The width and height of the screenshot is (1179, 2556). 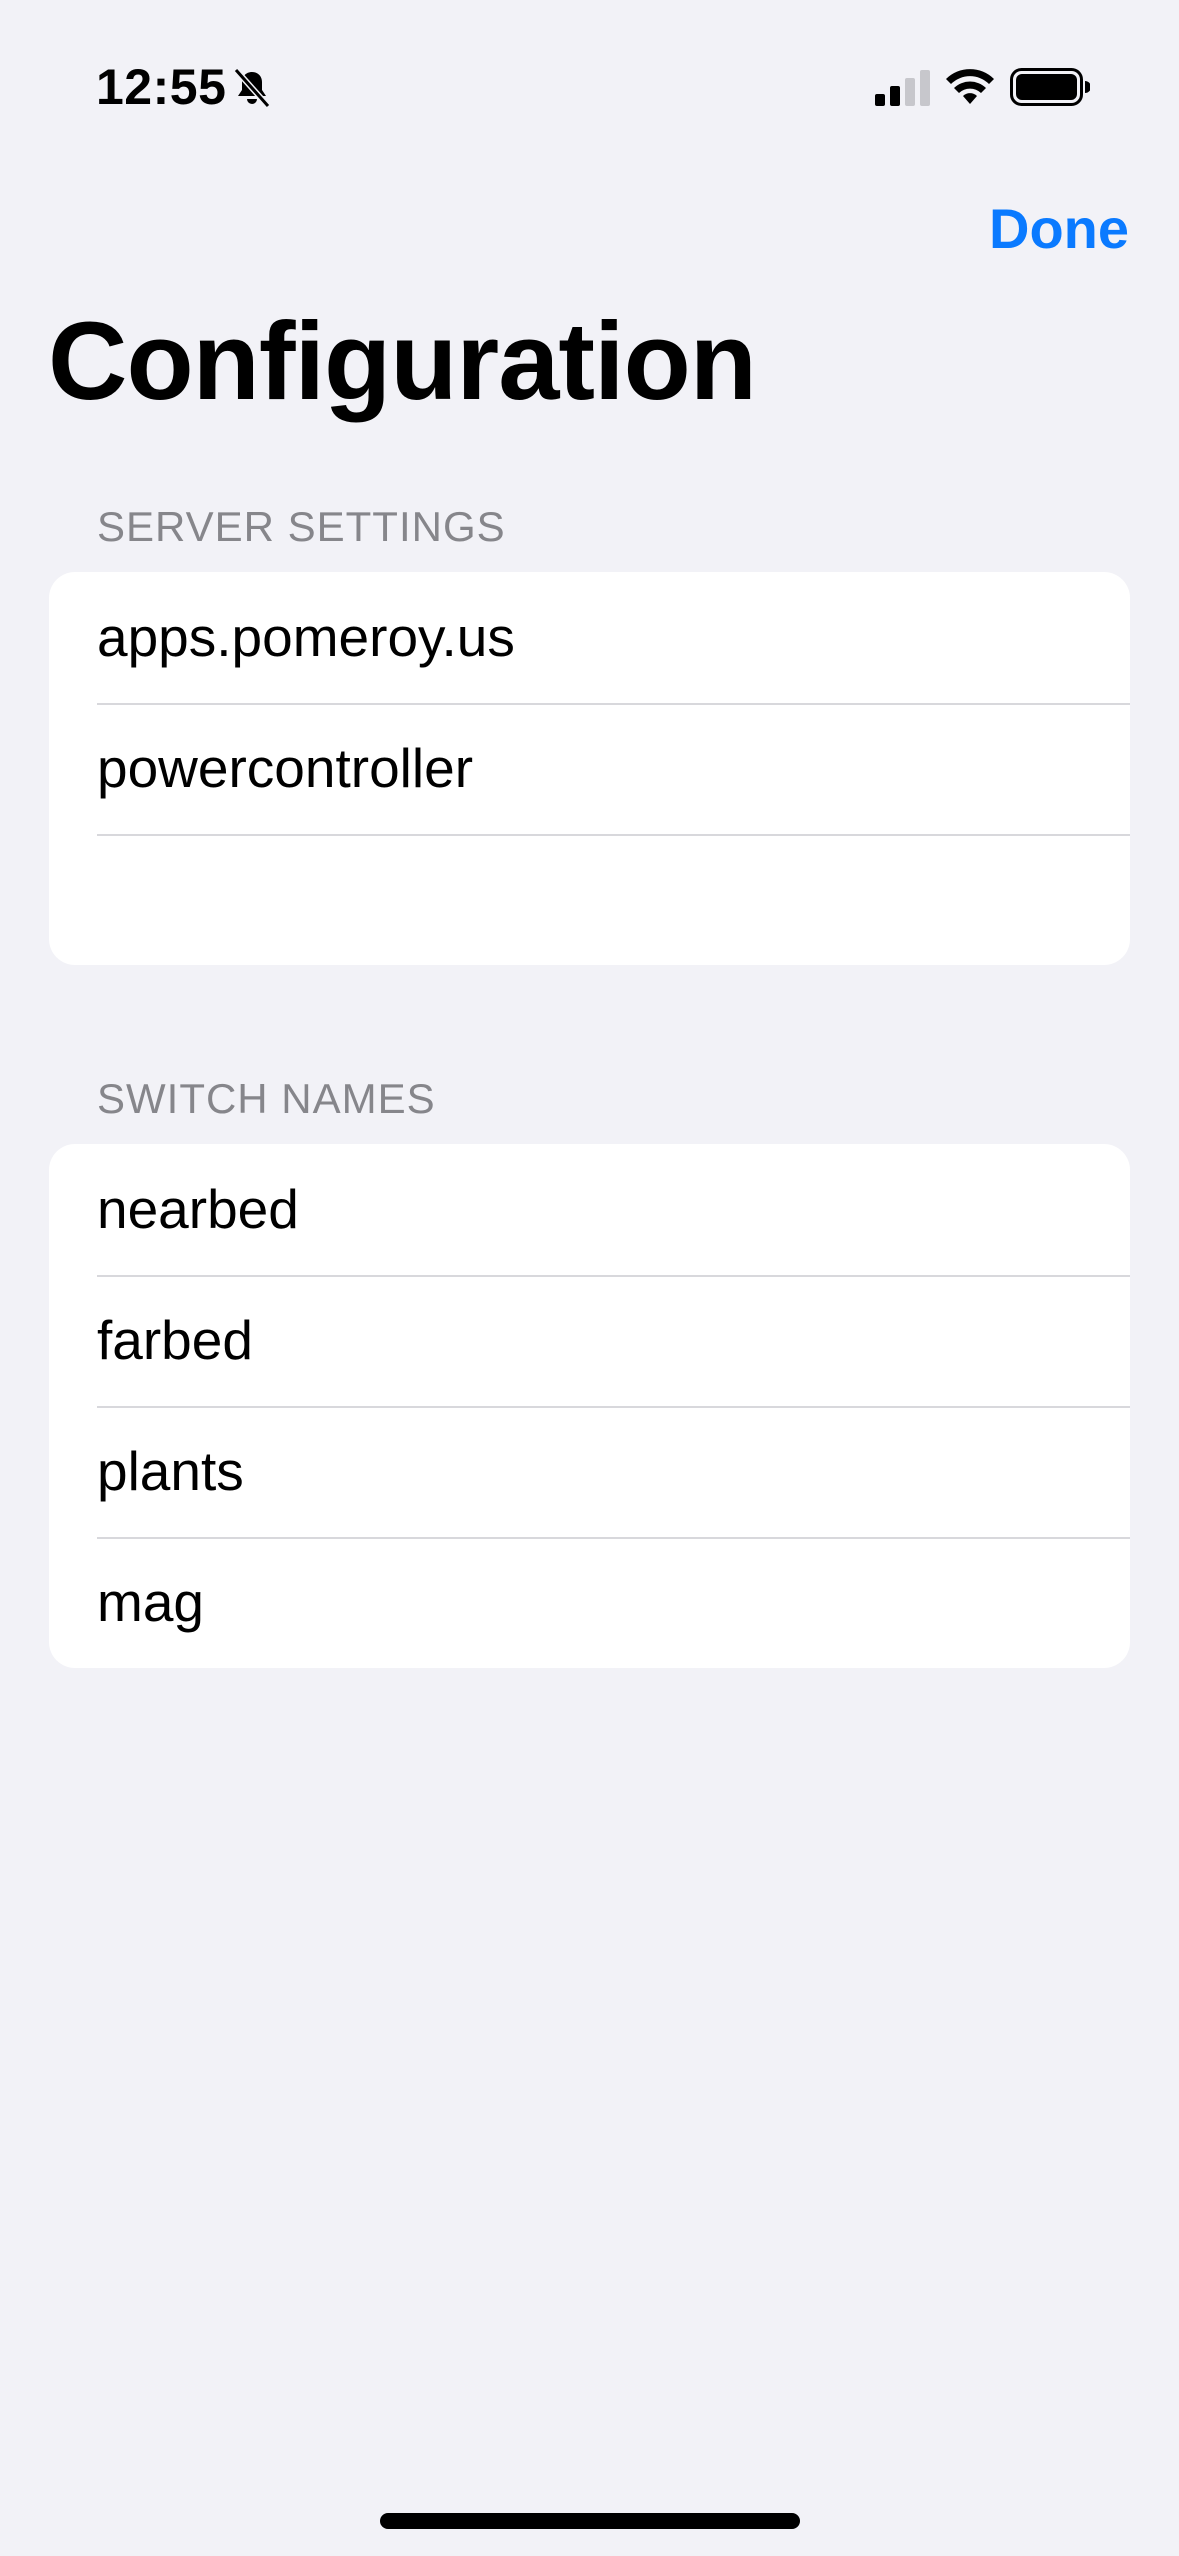 What do you see at coordinates (1059, 228) in the screenshot?
I see `done-button: Done` at bounding box center [1059, 228].